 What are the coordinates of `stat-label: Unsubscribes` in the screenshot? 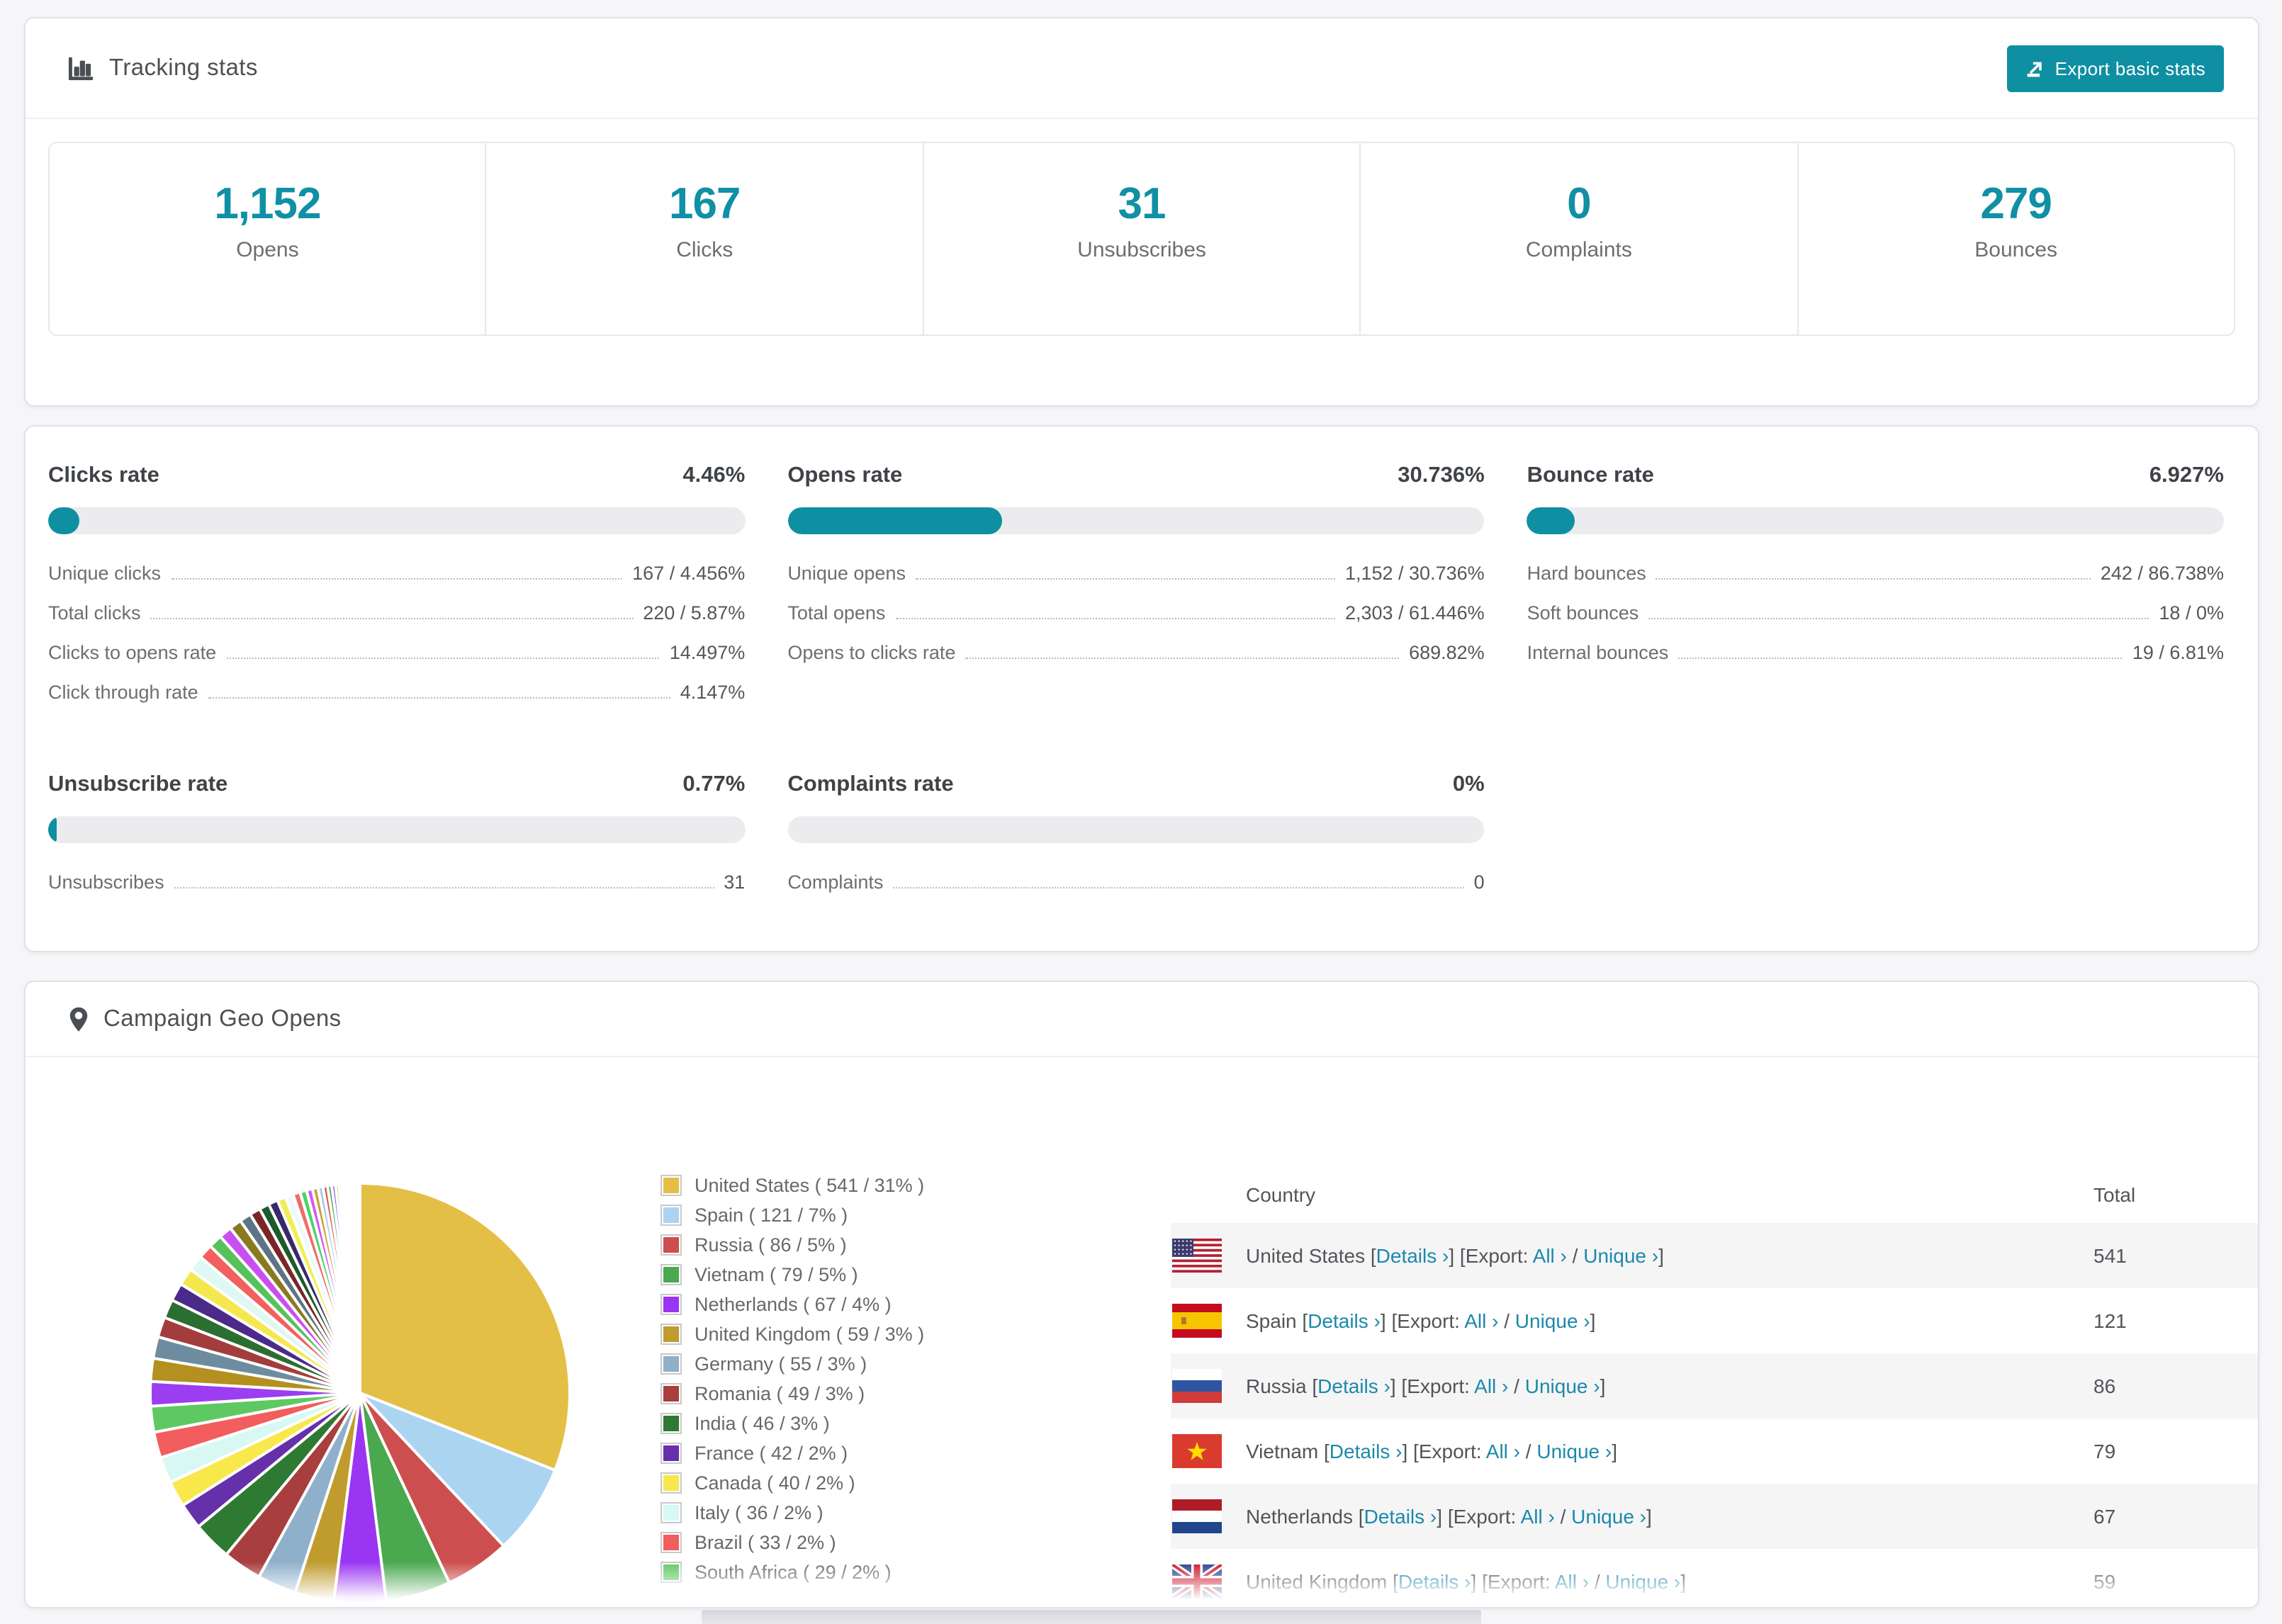 It's located at (1142, 251).